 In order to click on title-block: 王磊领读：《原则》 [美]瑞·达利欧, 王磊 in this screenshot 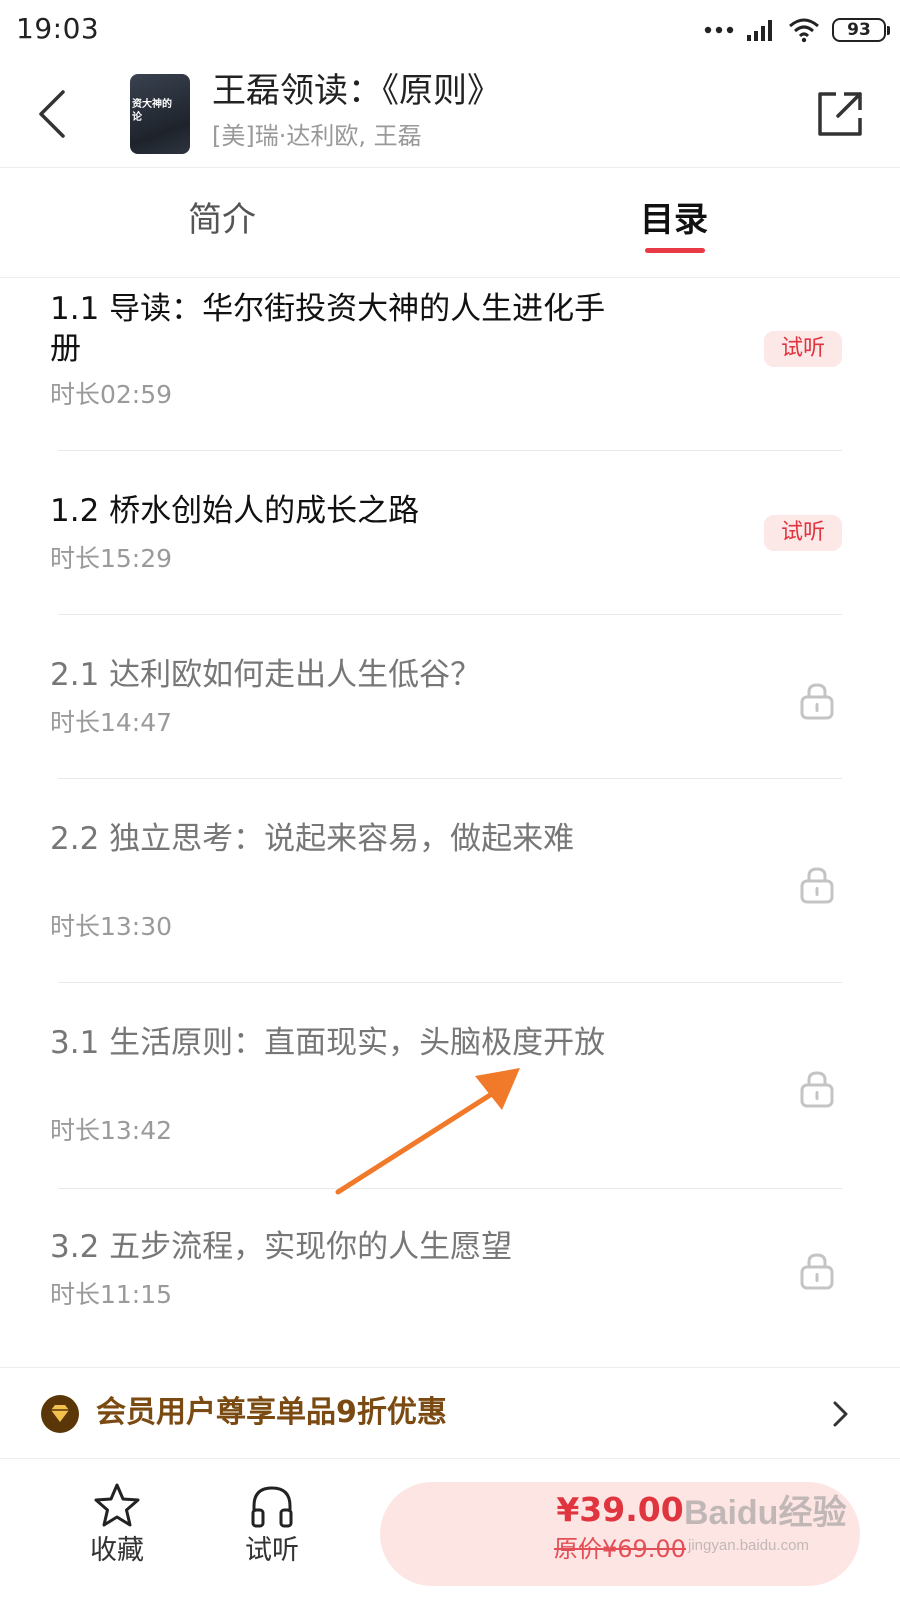, I will do `click(492, 111)`.